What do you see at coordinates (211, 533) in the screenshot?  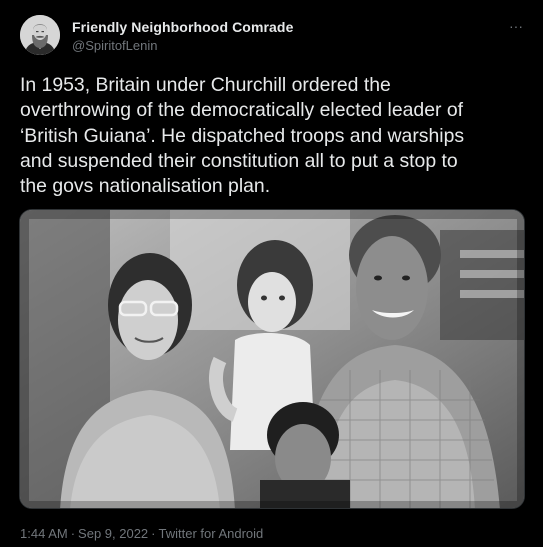 I see `tweet-source: Twitter for Android` at bounding box center [211, 533].